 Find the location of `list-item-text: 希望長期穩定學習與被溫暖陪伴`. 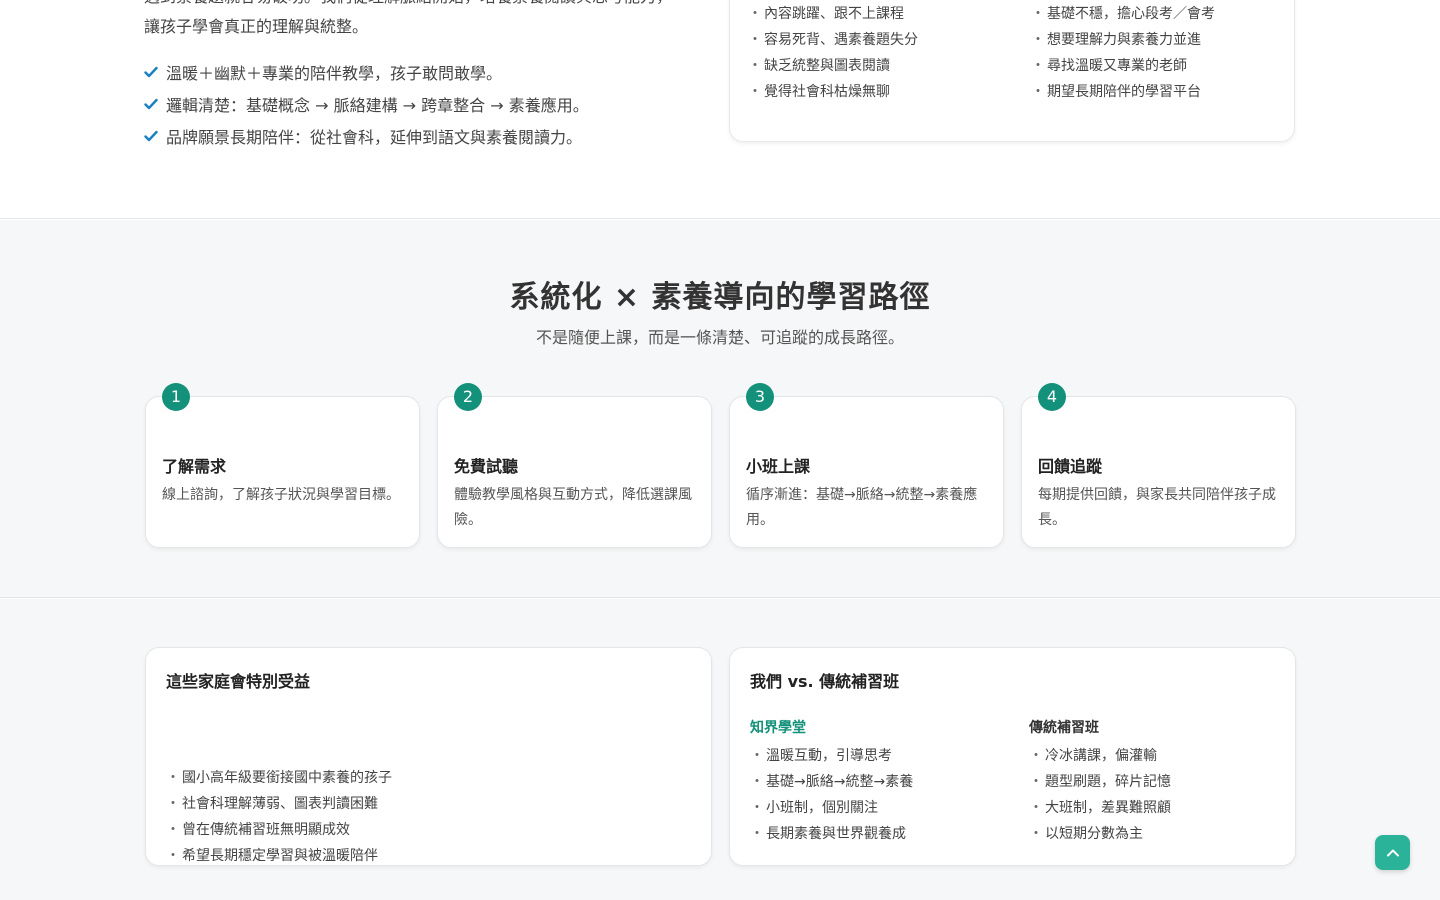

list-item-text: 希望長期穩定學習與被溫暖陪伴 is located at coordinates (280, 856).